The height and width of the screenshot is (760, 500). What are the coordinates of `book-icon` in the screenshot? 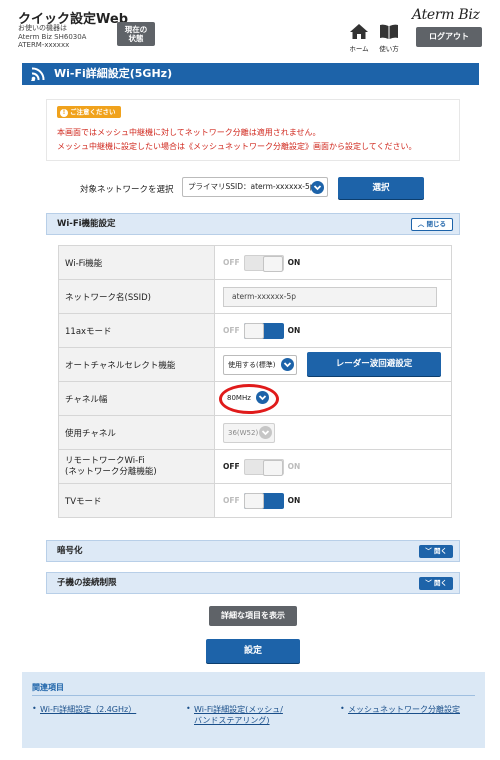 It's located at (389, 31).